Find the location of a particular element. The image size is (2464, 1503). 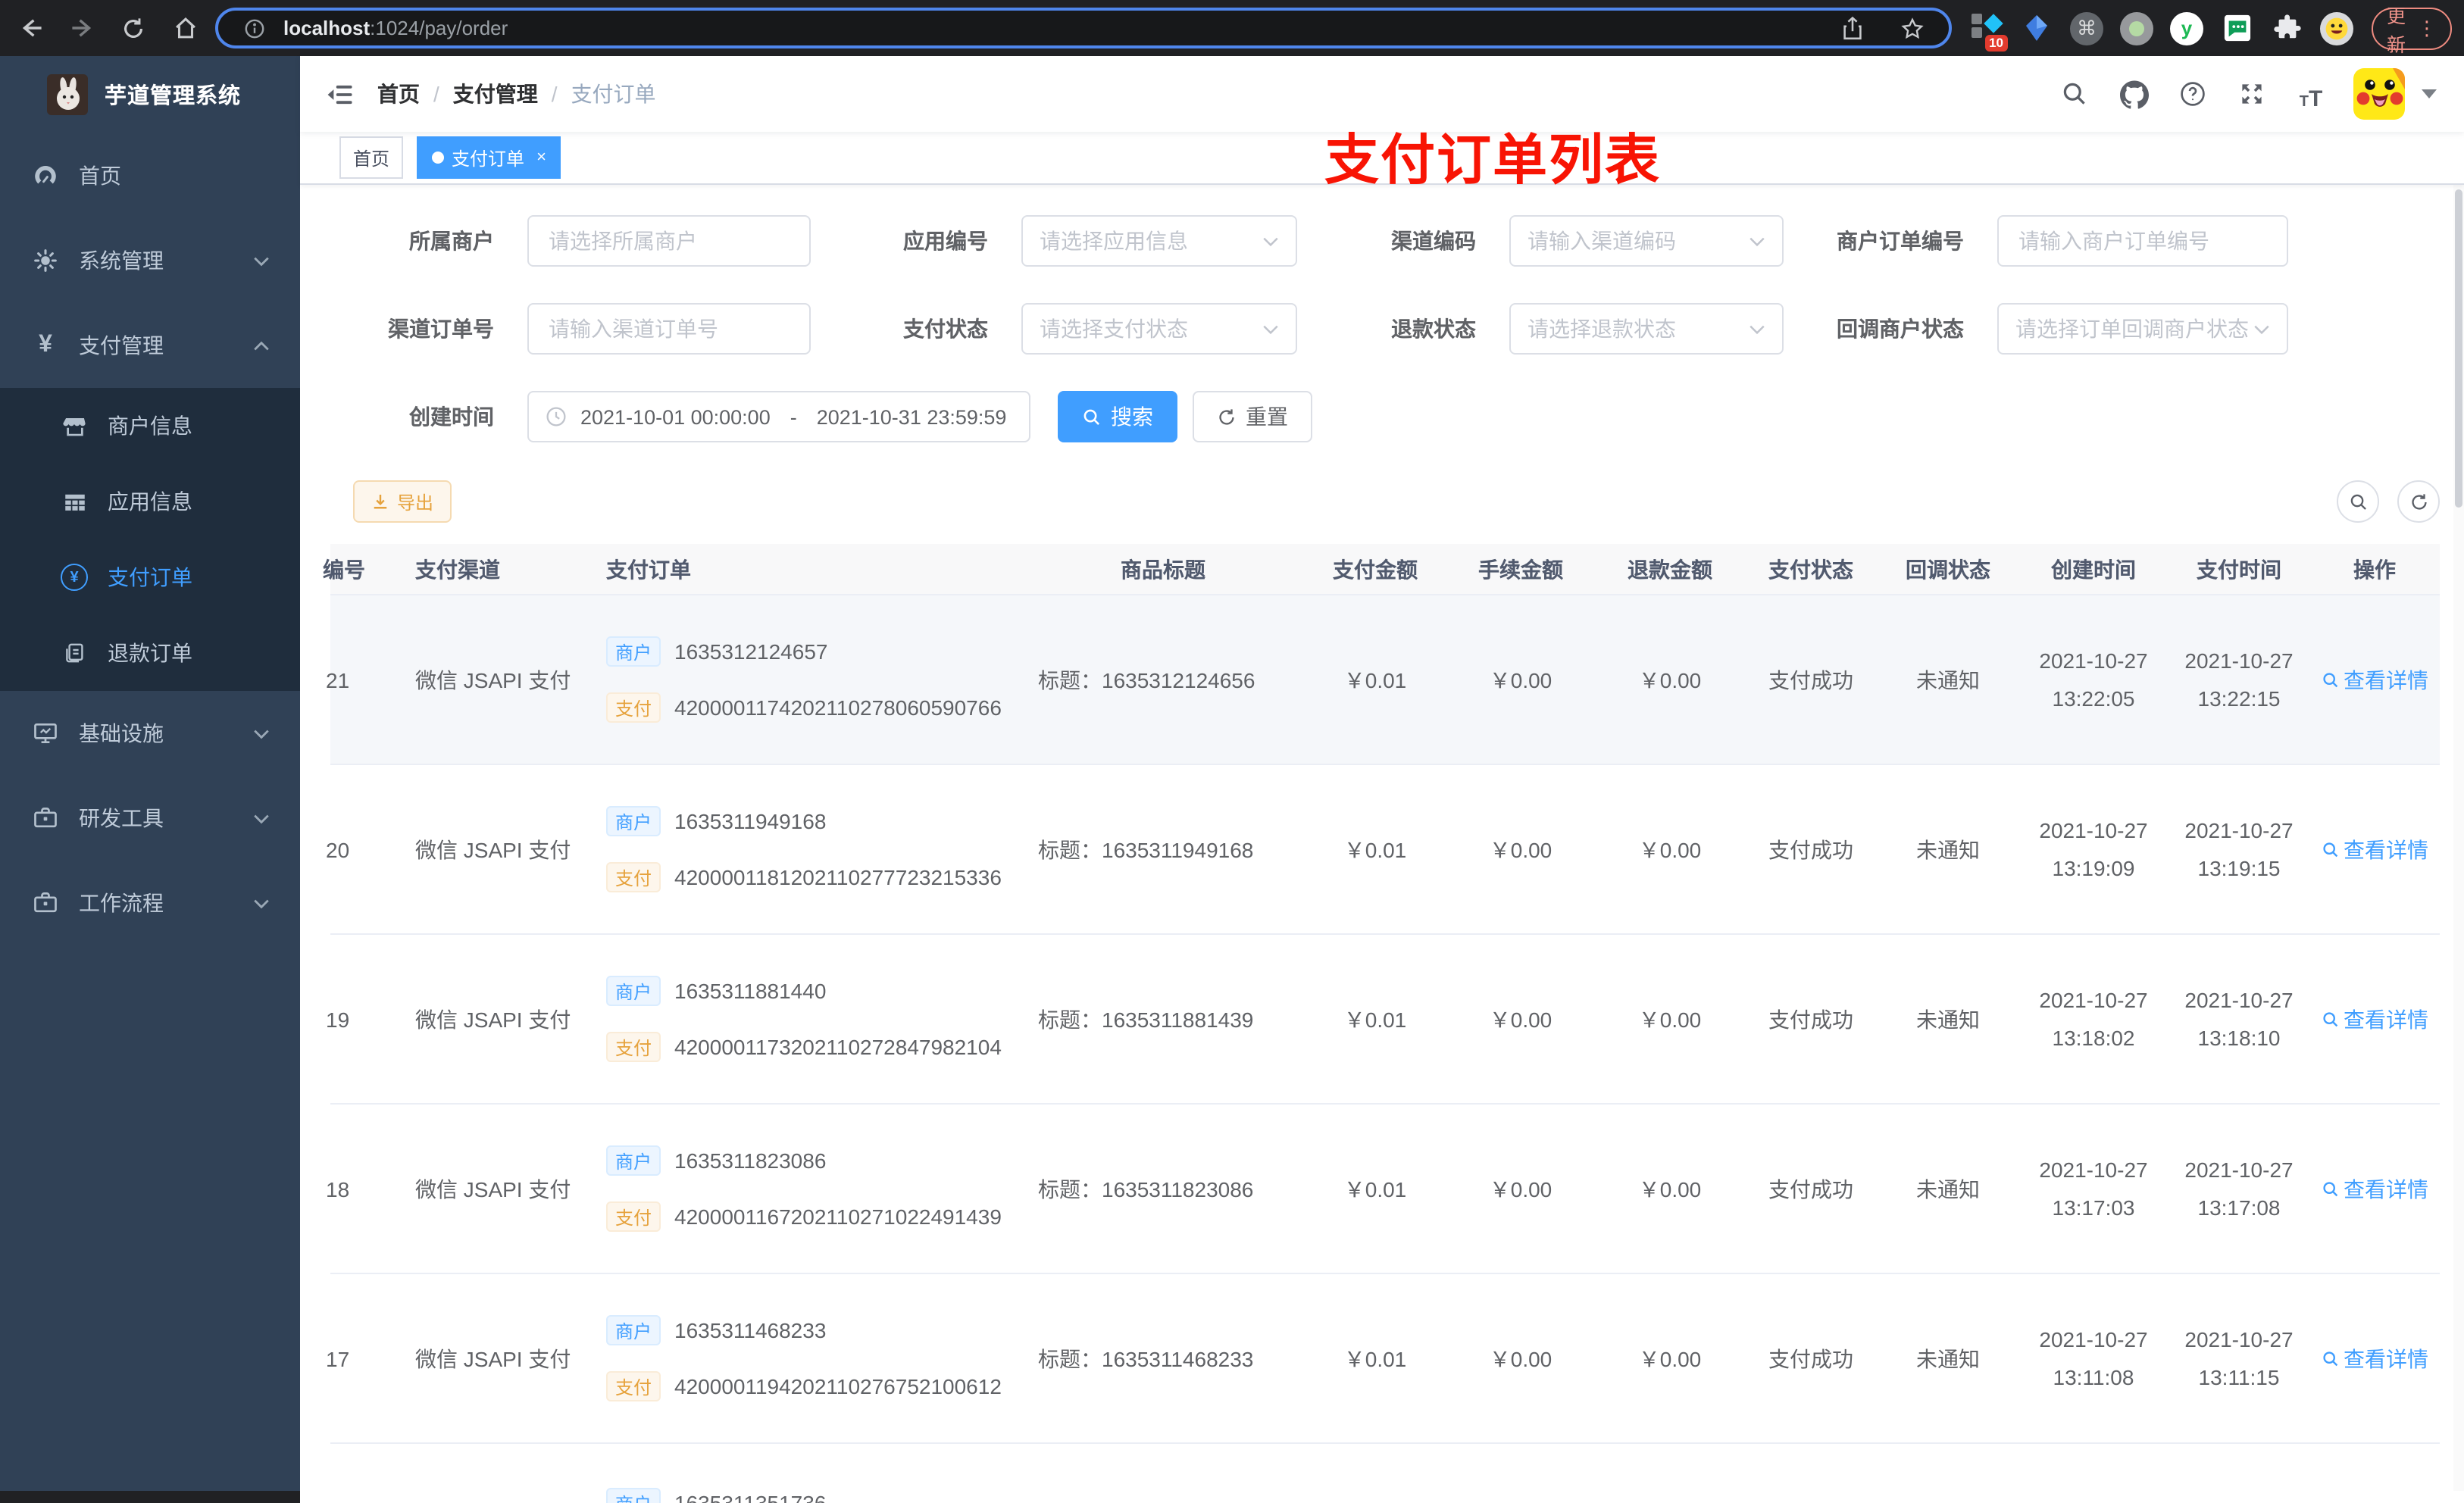

github-icon is located at coordinates (2133, 94).